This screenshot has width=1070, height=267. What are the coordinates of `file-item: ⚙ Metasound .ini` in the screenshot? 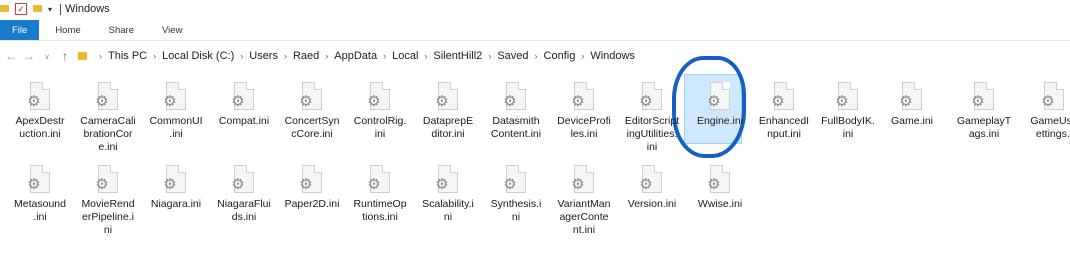 It's located at (40, 194).